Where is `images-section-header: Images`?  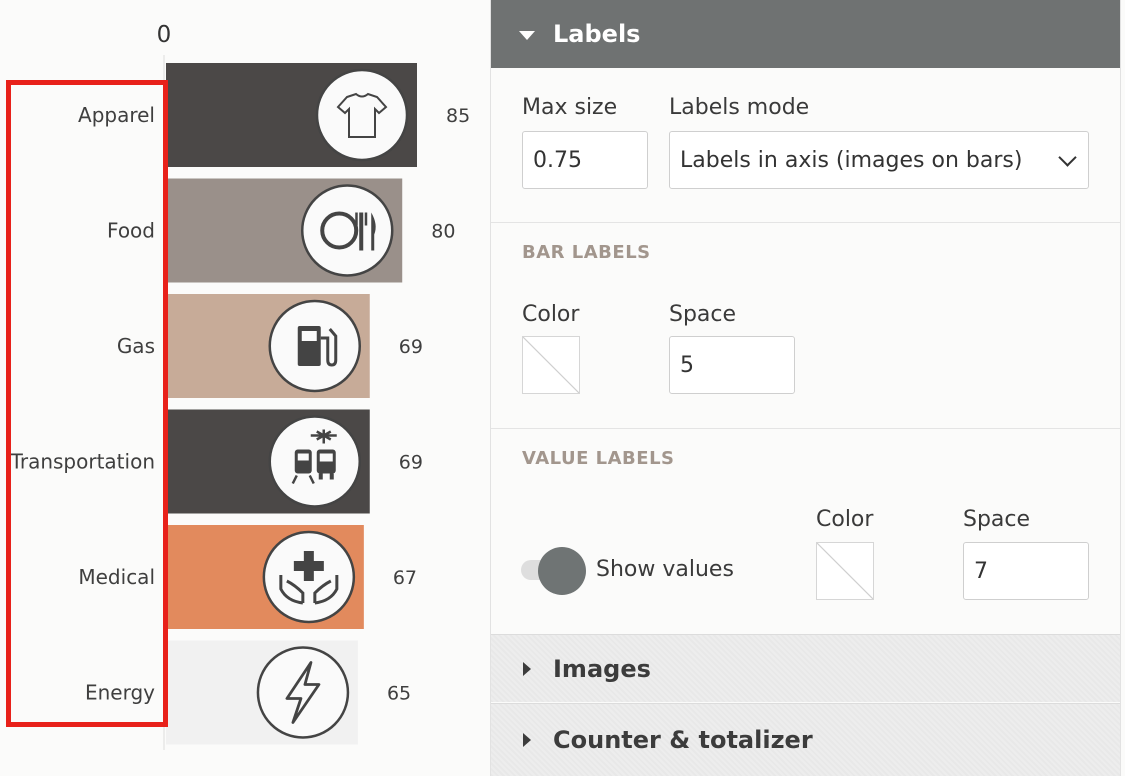
images-section-header: Images is located at coordinates (805, 668).